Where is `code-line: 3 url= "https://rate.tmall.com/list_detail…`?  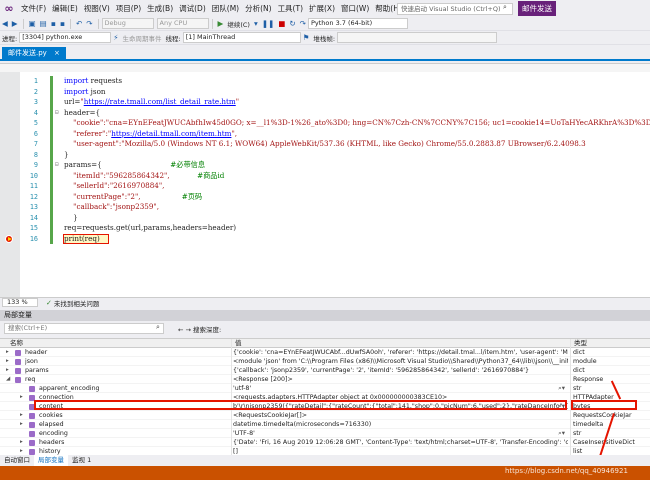 code-line: 3 url= "https://rate.tmall.com/list_detail… is located at coordinates (325, 102).